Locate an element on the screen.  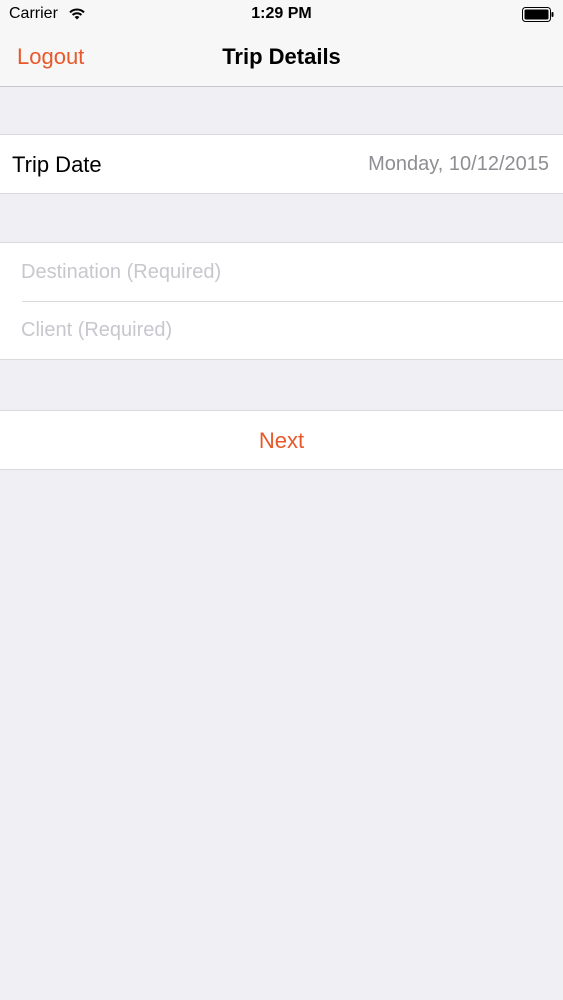
next-row: Next is located at coordinates (281, 440).